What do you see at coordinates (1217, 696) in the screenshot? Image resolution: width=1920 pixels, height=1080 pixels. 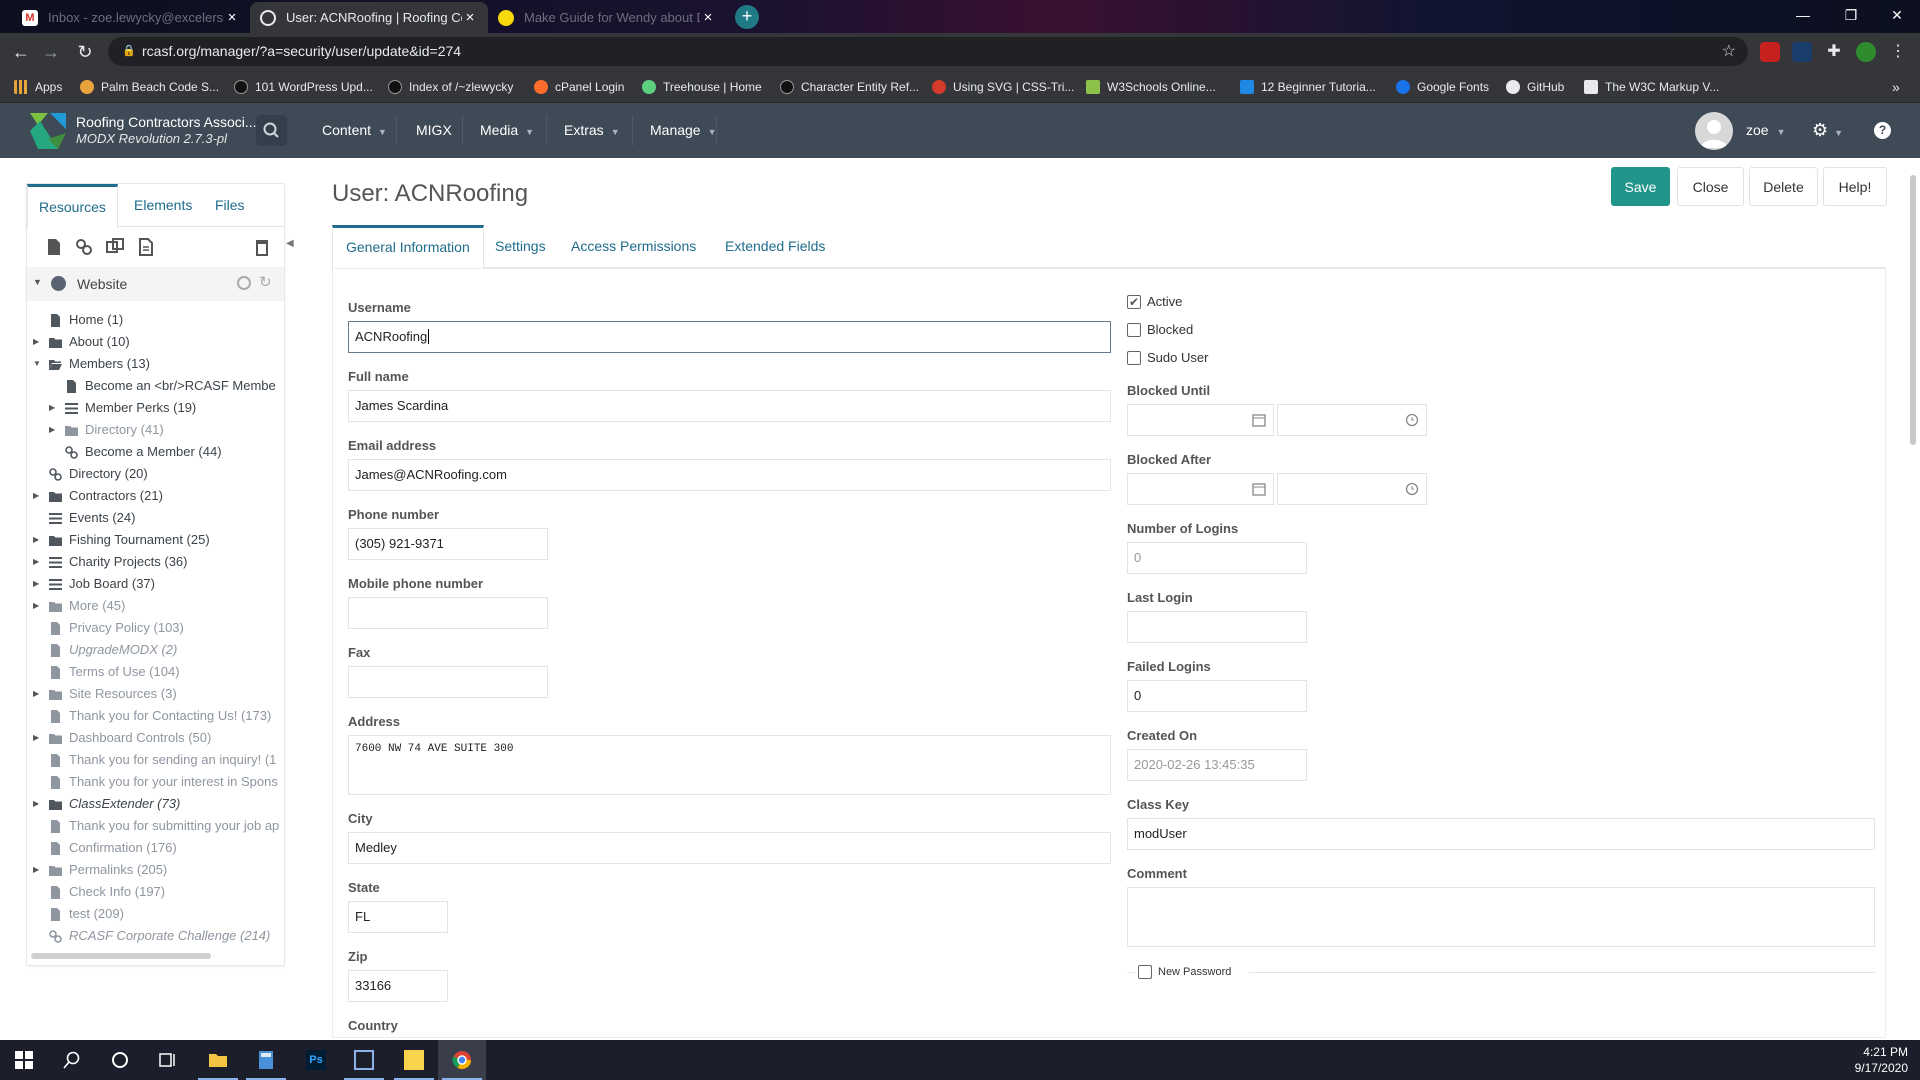 I see `failed-logins-input: 0` at bounding box center [1217, 696].